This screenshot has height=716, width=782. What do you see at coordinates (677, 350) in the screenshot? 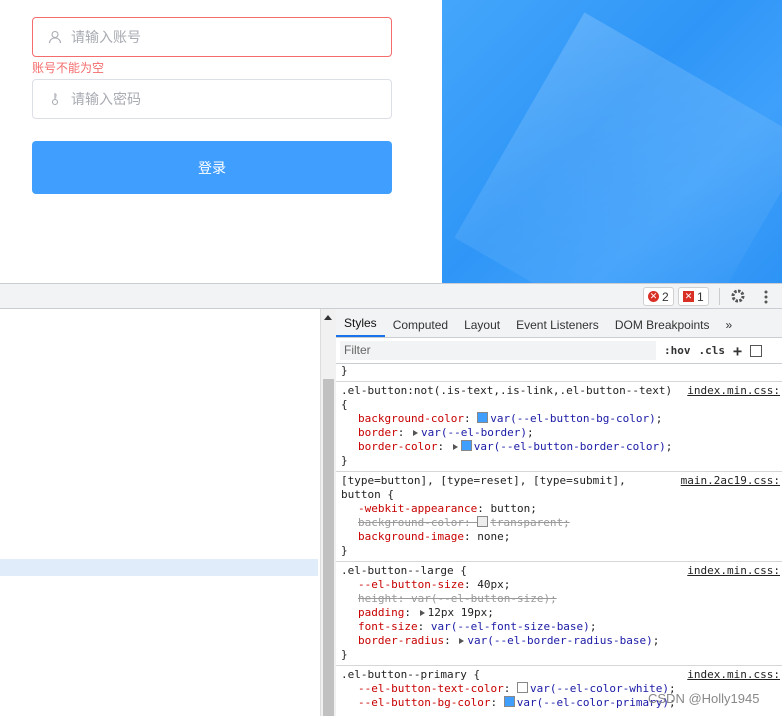
I see `hov-toggle: :hov` at bounding box center [677, 350].